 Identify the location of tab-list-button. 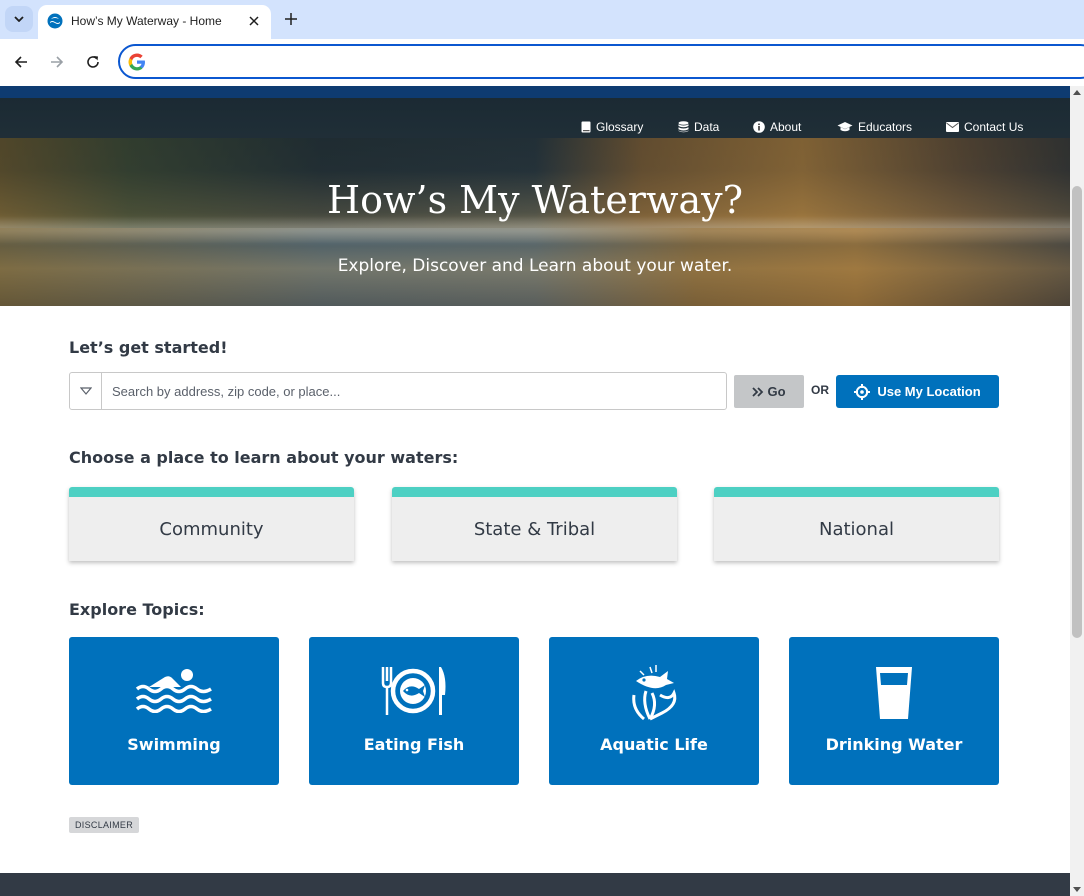
(19, 19).